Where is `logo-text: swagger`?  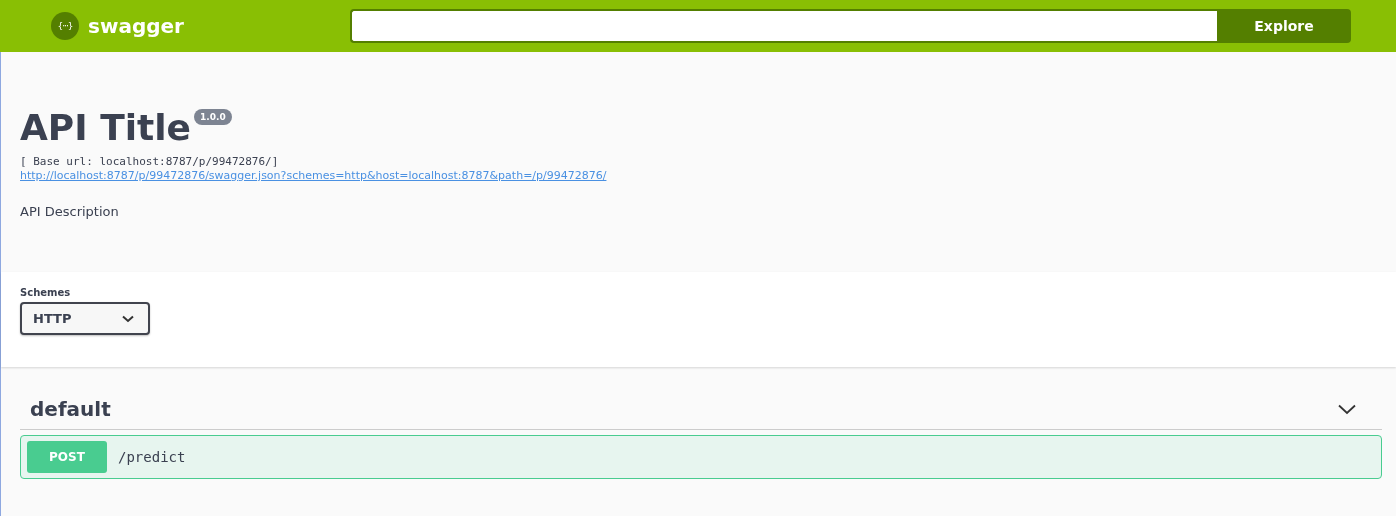 logo-text: swagger is located at coordinates (136, 26).